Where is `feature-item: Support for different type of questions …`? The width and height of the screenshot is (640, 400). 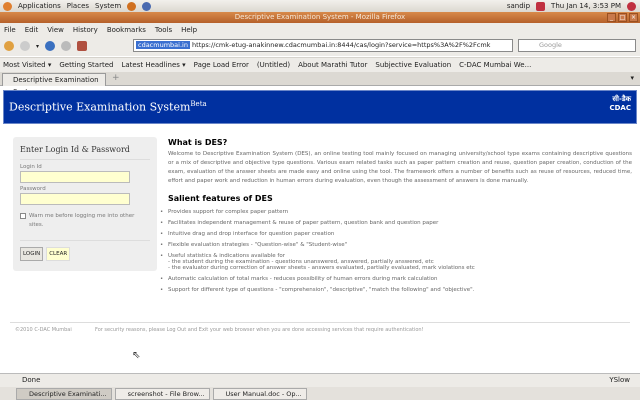 feature-item: Support for different type of questions … is located at coordinates (396, 290).